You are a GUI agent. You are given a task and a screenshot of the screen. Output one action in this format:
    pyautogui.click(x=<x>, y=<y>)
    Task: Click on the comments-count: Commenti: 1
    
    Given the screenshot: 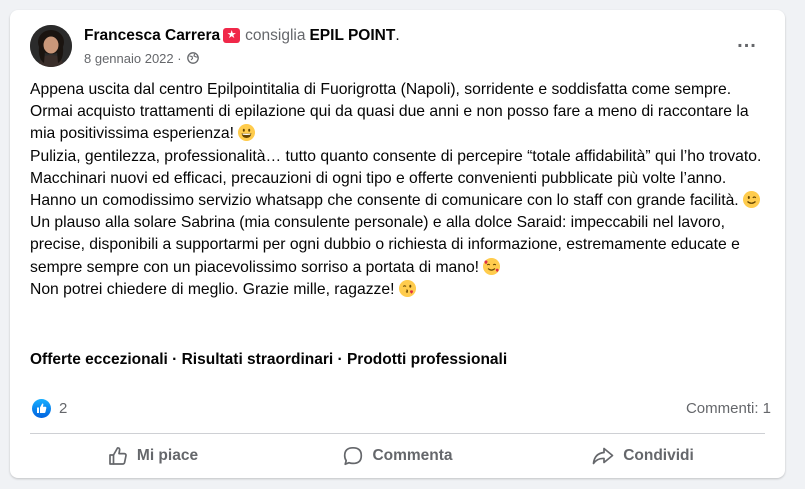 What is the action you would take?
    pyautogui.click(x=728, y=408)
    